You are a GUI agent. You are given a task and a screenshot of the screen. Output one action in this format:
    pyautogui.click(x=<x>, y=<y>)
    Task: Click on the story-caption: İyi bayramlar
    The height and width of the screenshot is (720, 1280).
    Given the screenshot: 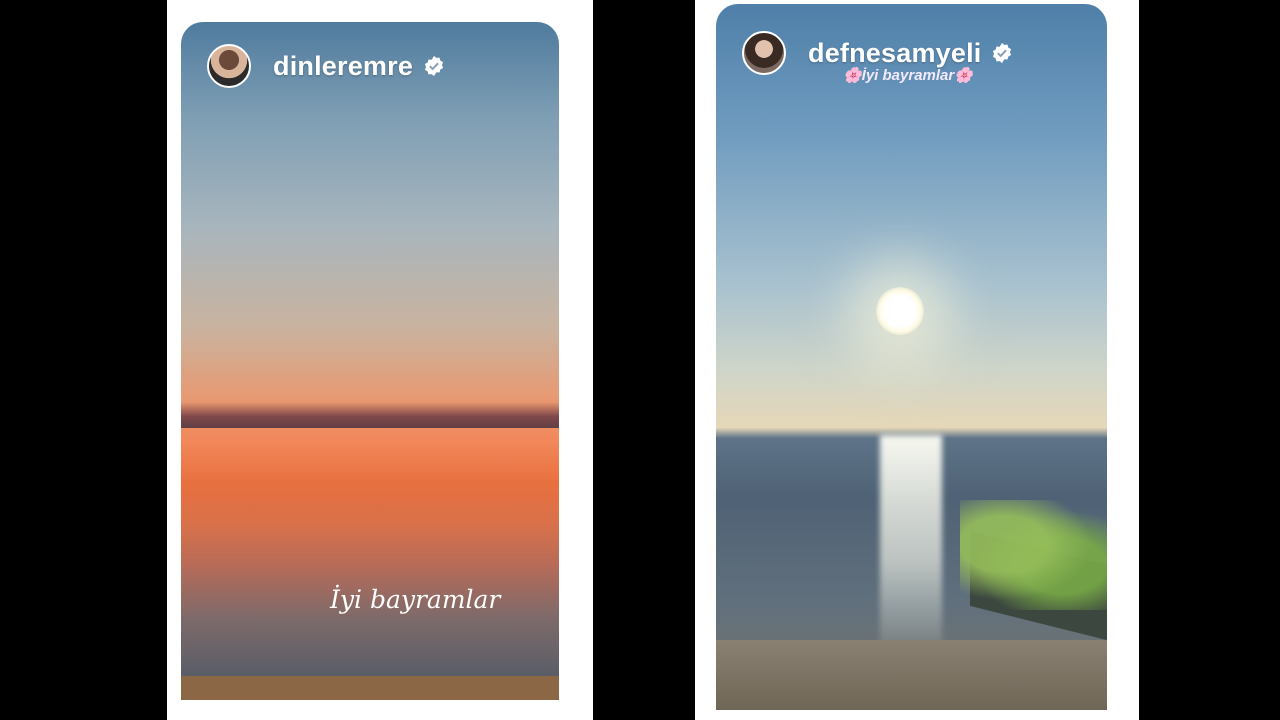 What is the action you would take?
    pyautogui.click(x=415, y=599)
    